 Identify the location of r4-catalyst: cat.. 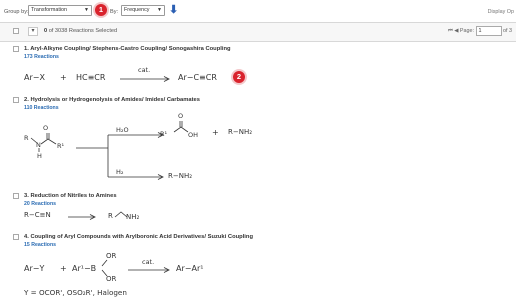
(148, 262).